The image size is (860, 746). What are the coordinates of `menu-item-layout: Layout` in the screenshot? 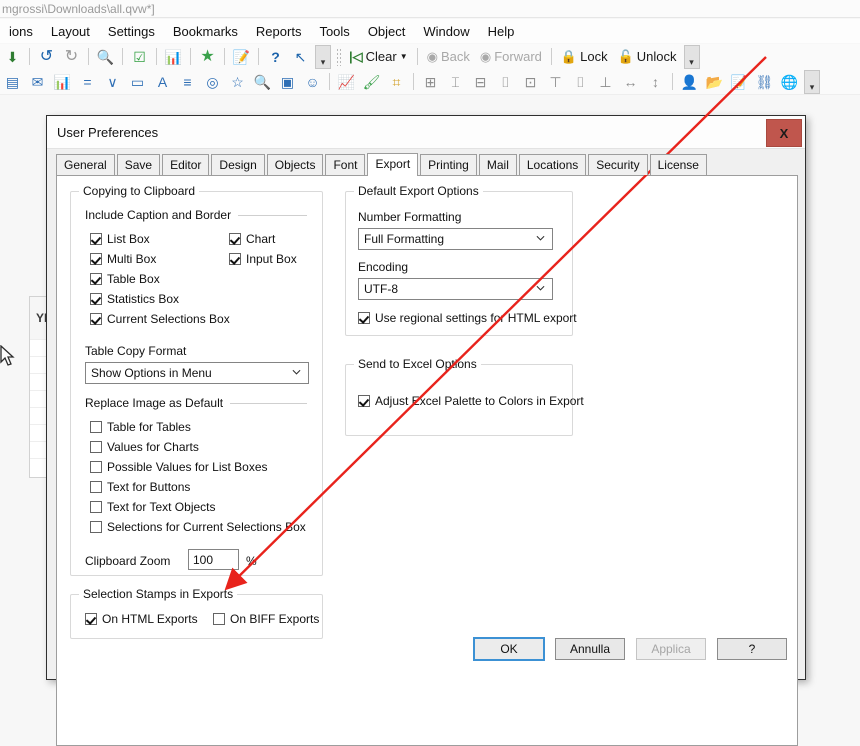 It's located at (70, 31).